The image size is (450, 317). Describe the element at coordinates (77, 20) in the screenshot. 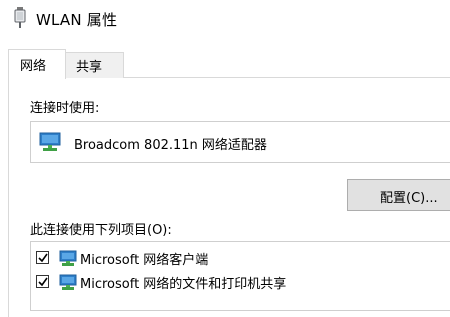

I see `window-title: WLAN 属性` at that location.